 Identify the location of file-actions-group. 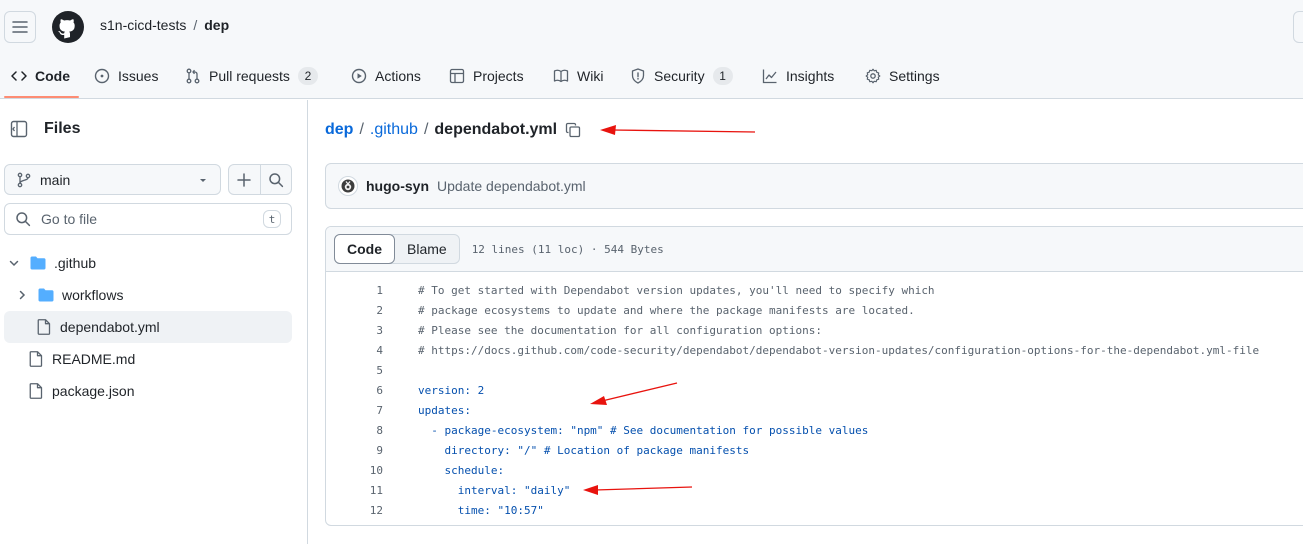
(260, 179).